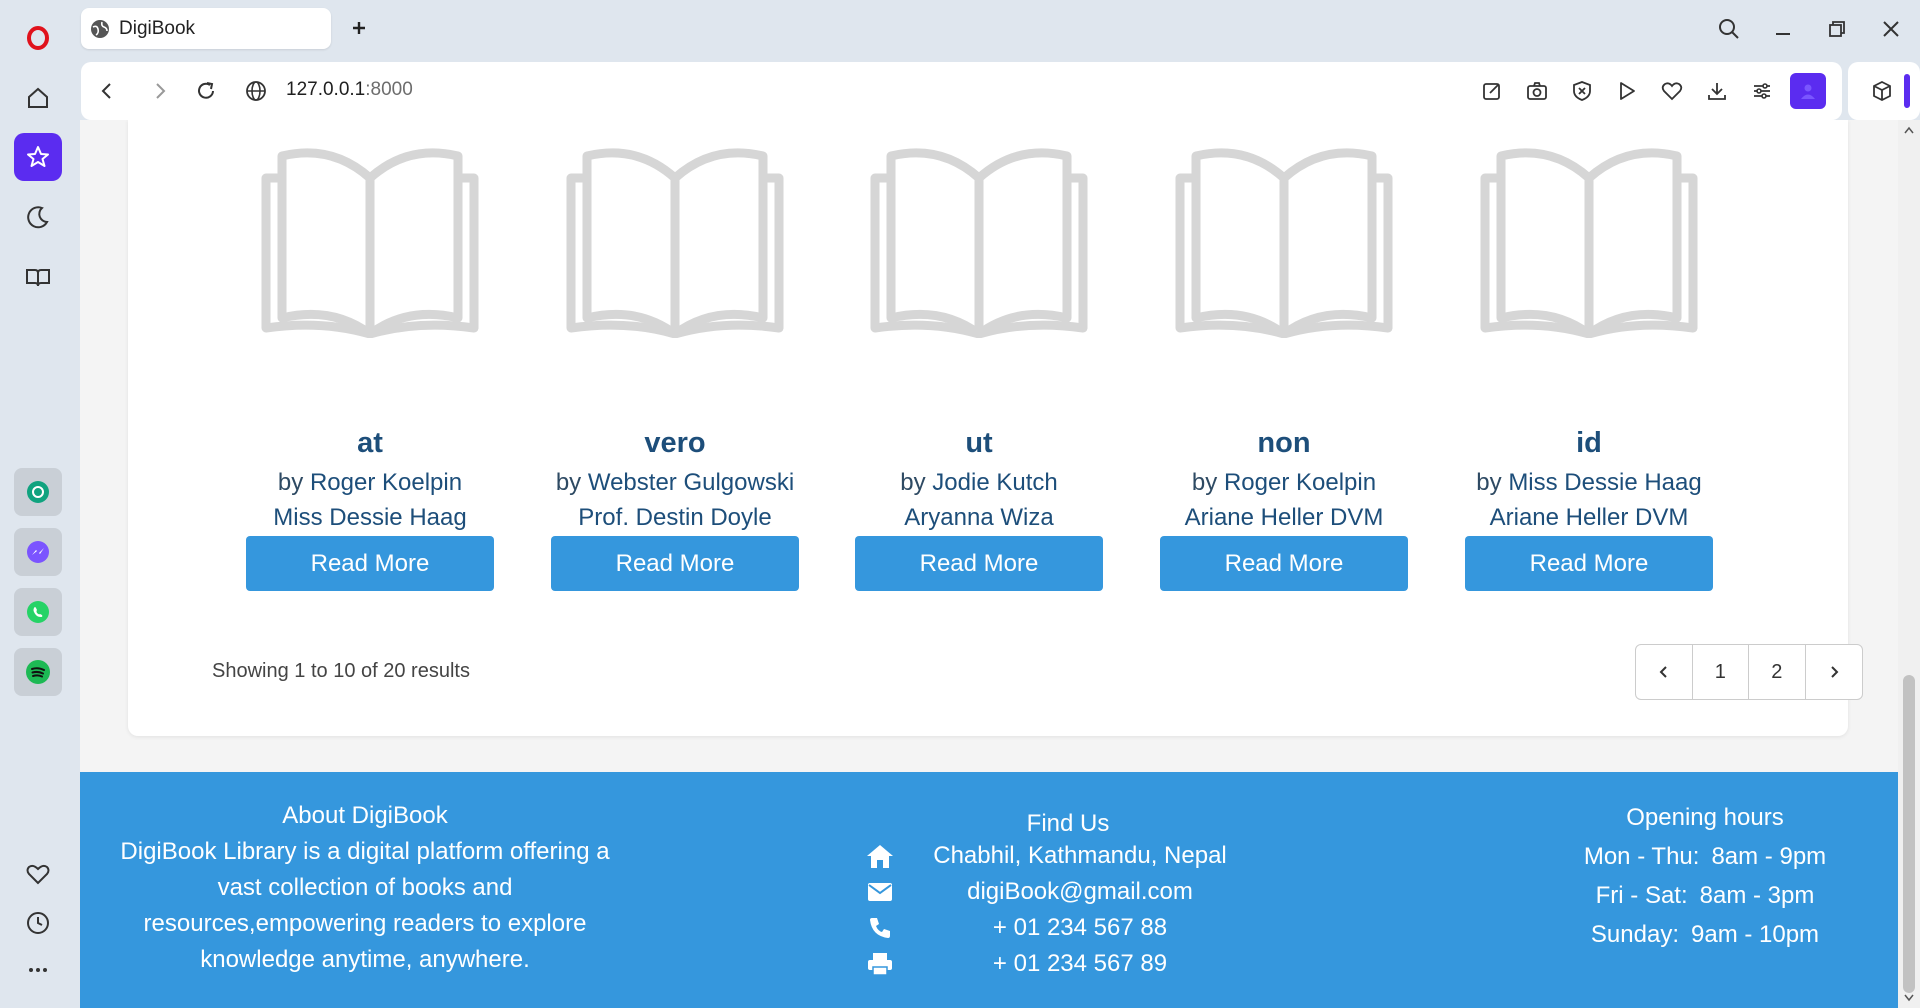  What do you see at coordinates (1721, 672) in the screenshot?
I see `page-1-link: 1` at bounding box center [1721, 672].